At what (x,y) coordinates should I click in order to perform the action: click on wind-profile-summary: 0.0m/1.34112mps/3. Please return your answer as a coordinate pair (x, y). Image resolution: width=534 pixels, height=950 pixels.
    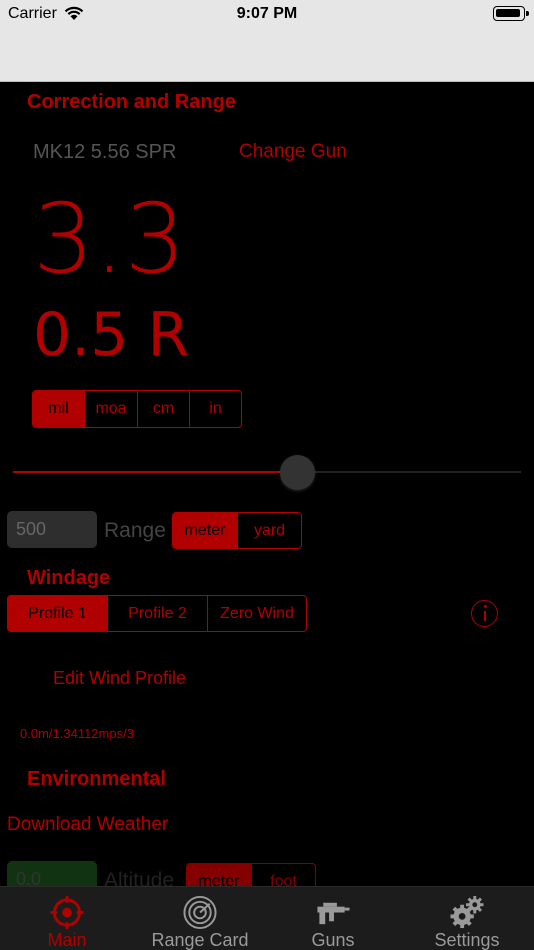
    Looking at the image, I should click on (77, 733).